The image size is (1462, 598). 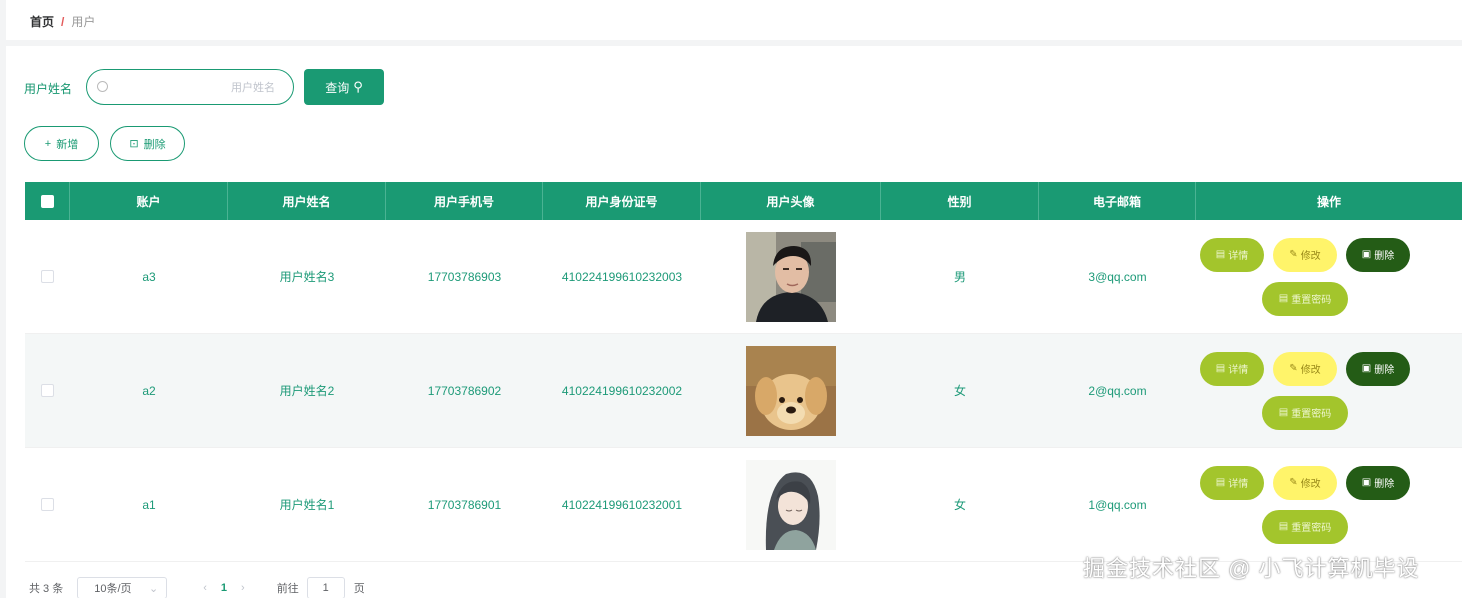 What do you see at coordinates (205, 588) in the screenshot?
I see `prev-page-icon: ‹` at bounding box center [205, 588].